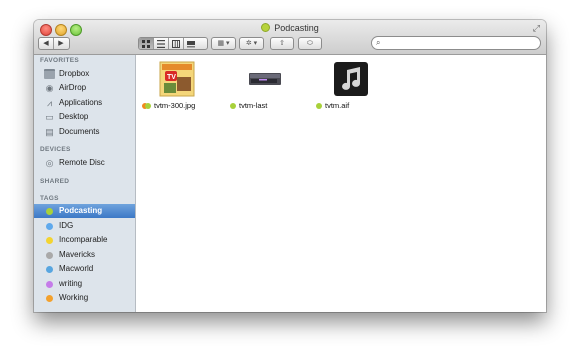 The image size is (580, 359). What do you see at coordinates (49, 198) in the screenshot?
I see `tags-header: TAGS` at bounding box center [49, 198].